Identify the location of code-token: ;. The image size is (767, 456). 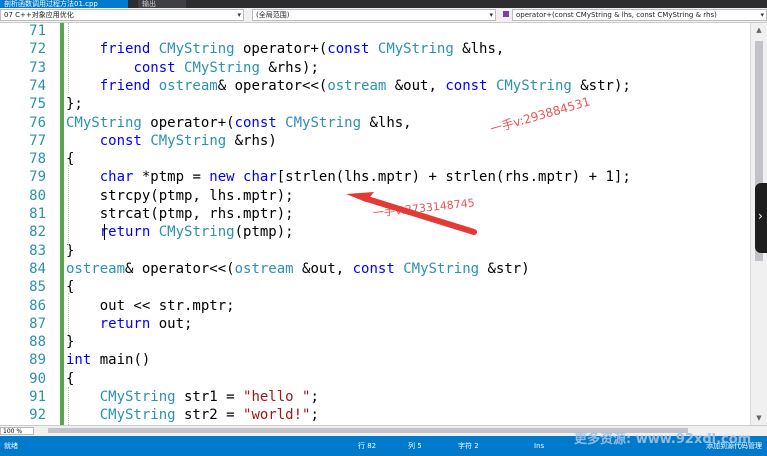
(314, 415).